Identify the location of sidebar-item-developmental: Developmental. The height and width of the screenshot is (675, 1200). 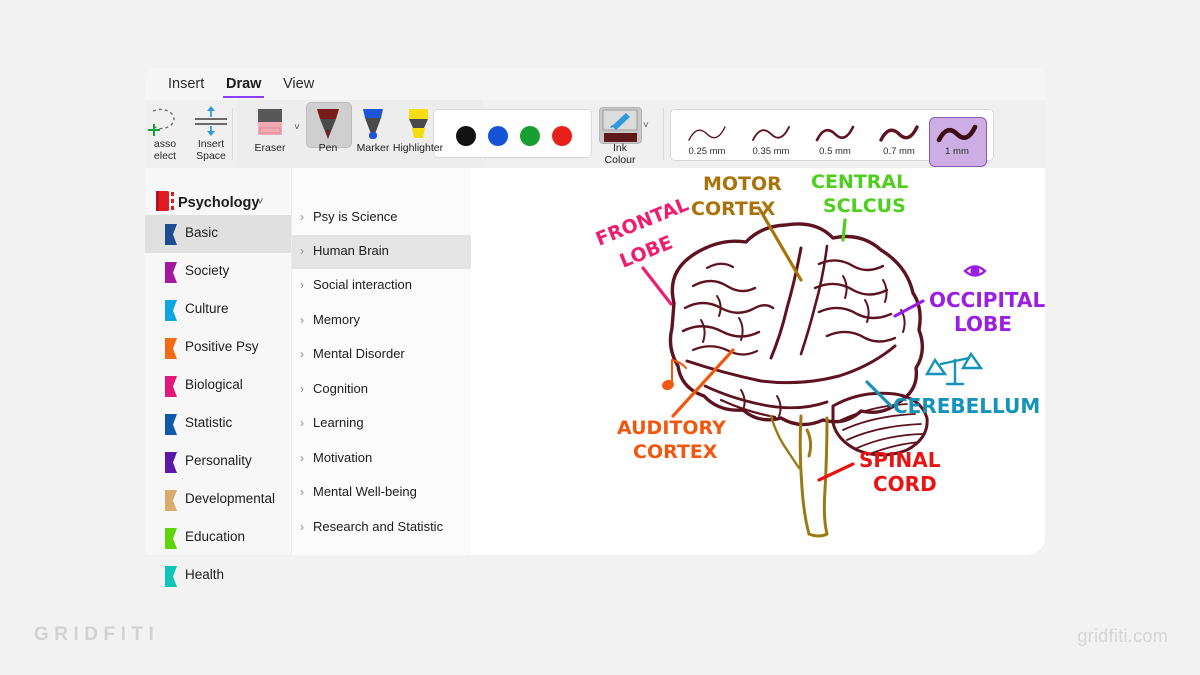
(218, 500).